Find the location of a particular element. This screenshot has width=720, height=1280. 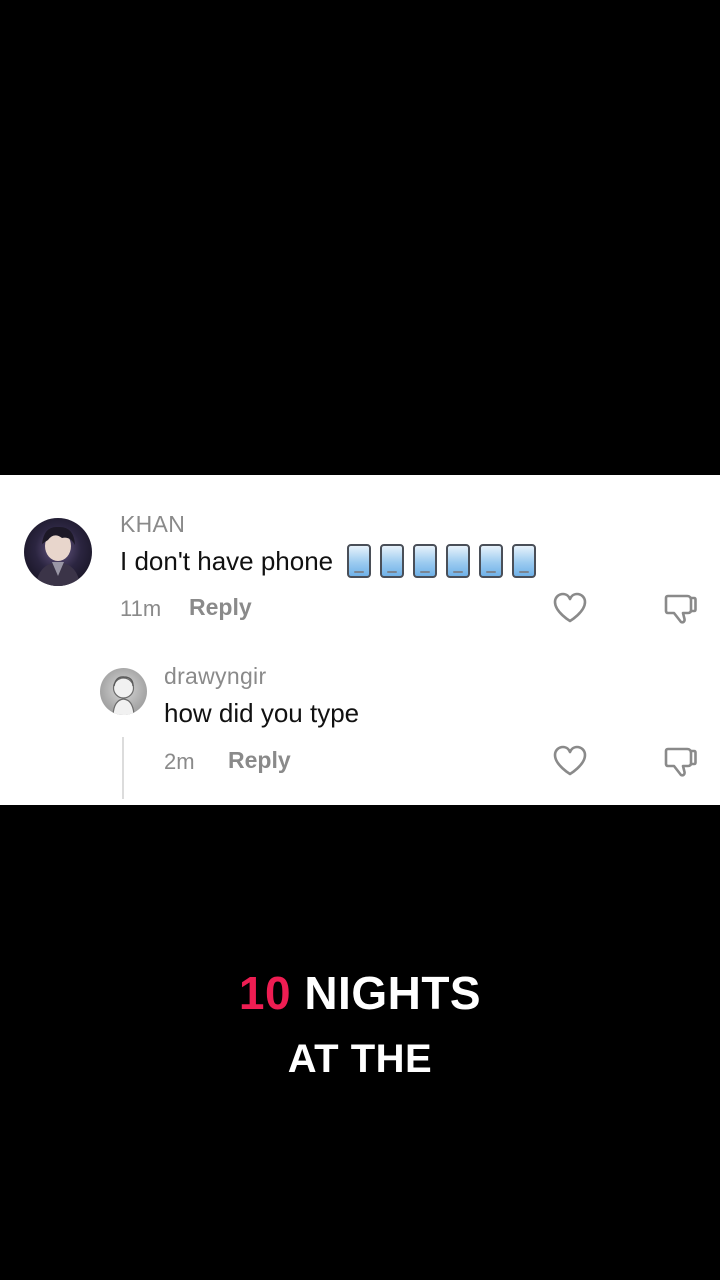

overlay-title-line1: 10 NIGHTS is located at coordinates (360, 993).